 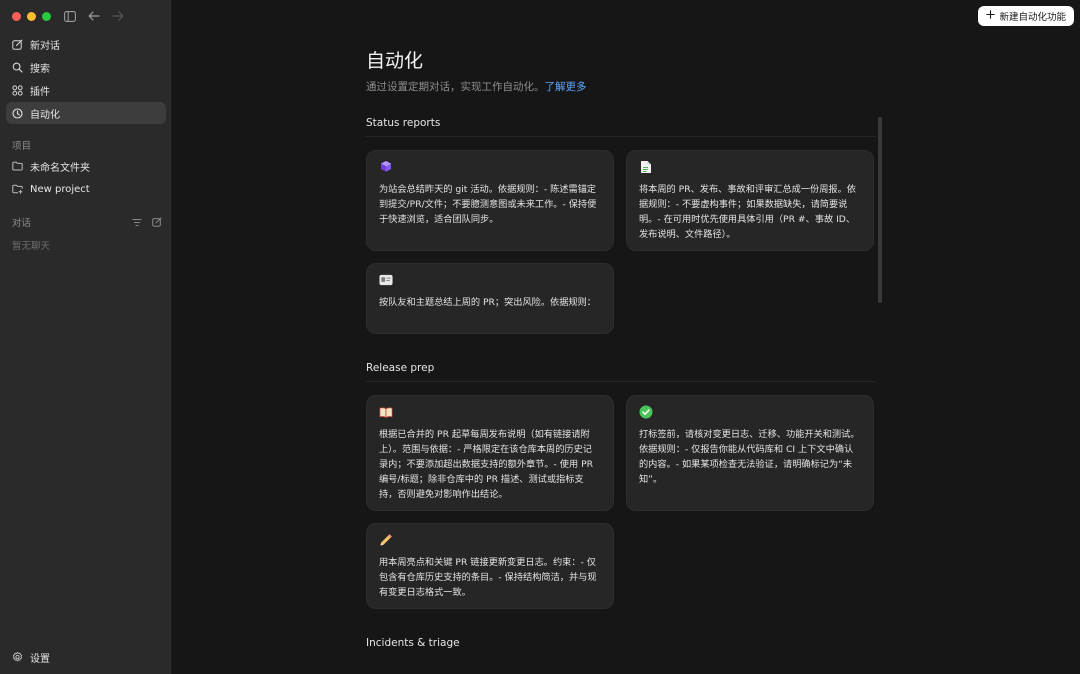 What do you see at coordinates (413, 643) in the screenshot?
I see `section-title: Incidents & triage` at bounding box center [413, 643].